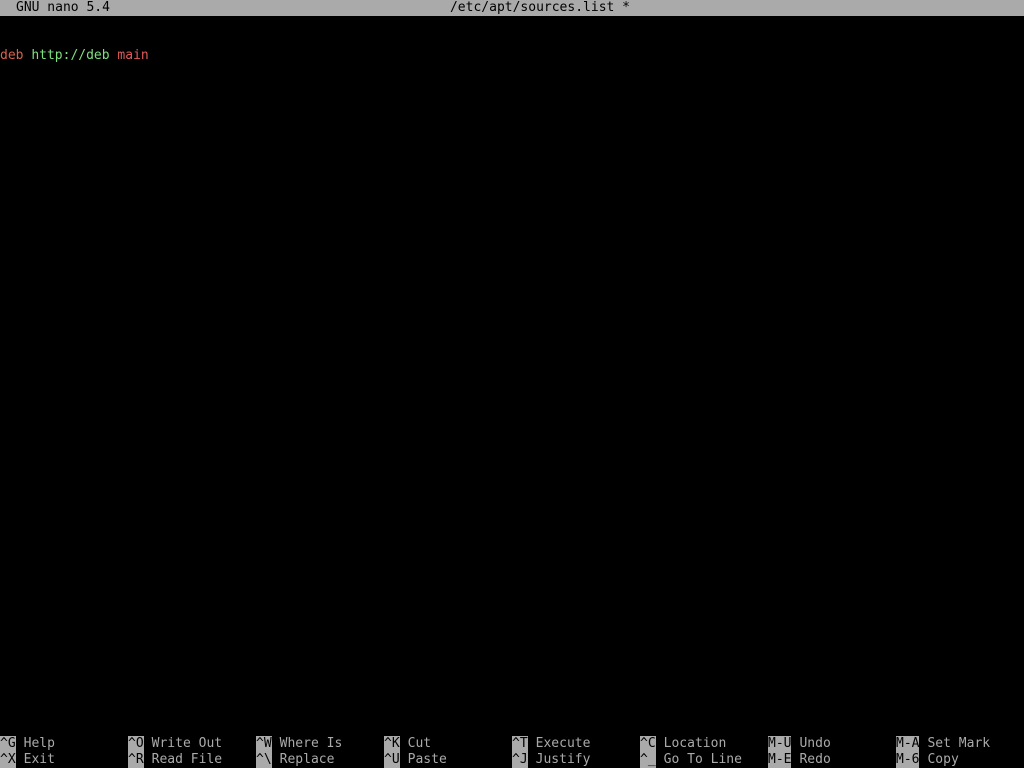 This screenshot has height=768, width=1024. What do you see at coordinates (832, 760) in the screenshot?
I see `shortcut-redo: M-E Redo` at bounding box center [832, 760].